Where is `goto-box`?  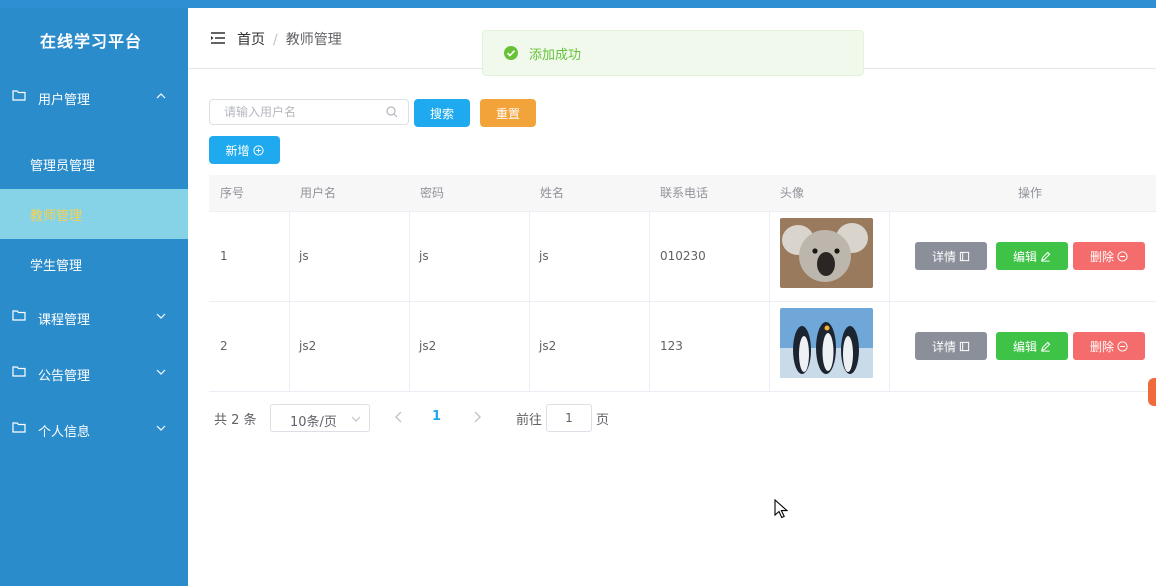
goto-box is located at coordinates (569, 418).